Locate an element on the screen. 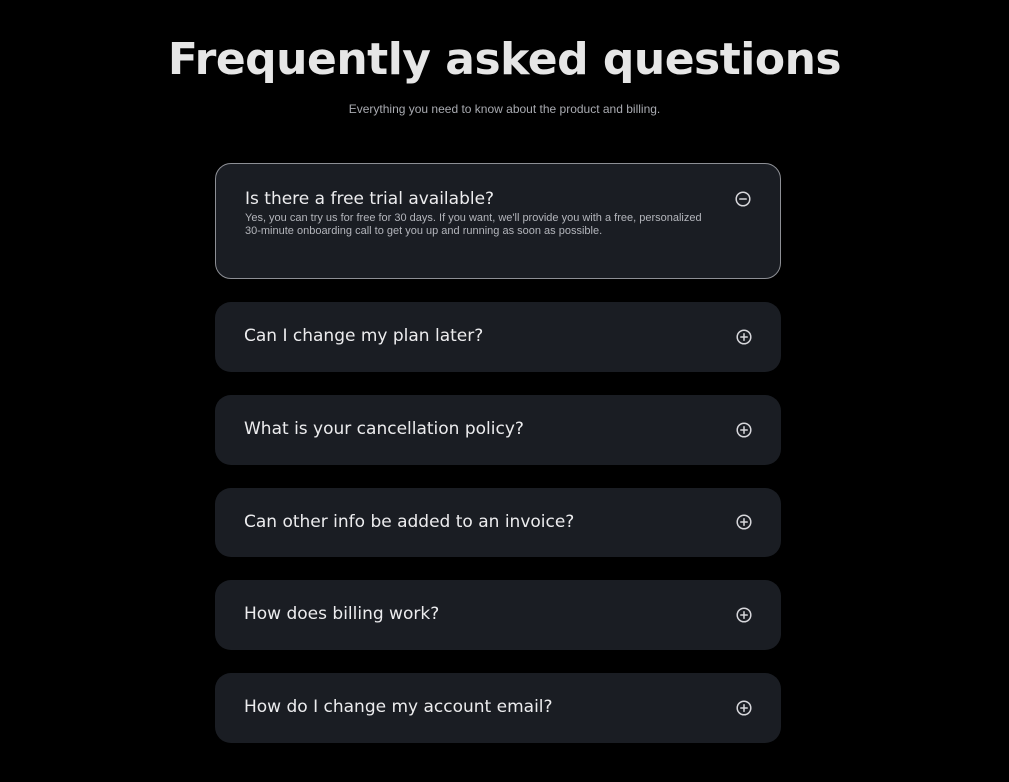 The image size is (1009, 782). faq-item-account-email: How do I change my account email? is located at coordinates (498, 708).